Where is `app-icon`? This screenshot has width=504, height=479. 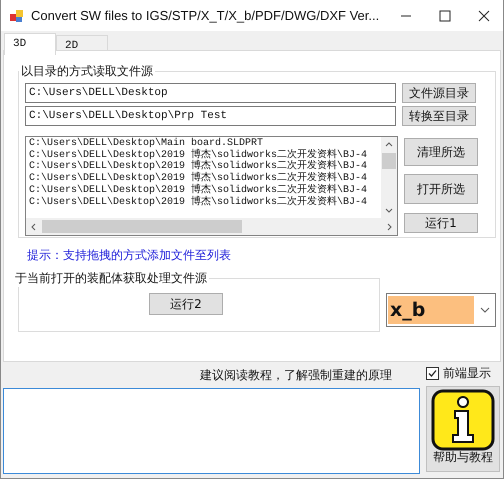 app-icon is located at coordinates (17, 16).